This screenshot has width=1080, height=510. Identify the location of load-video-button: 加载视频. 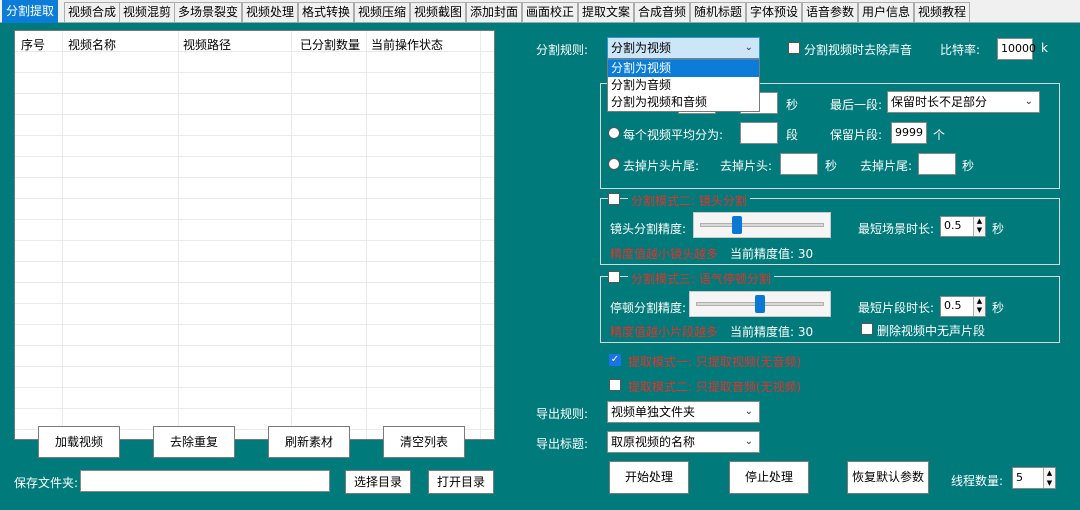
(79, 442).